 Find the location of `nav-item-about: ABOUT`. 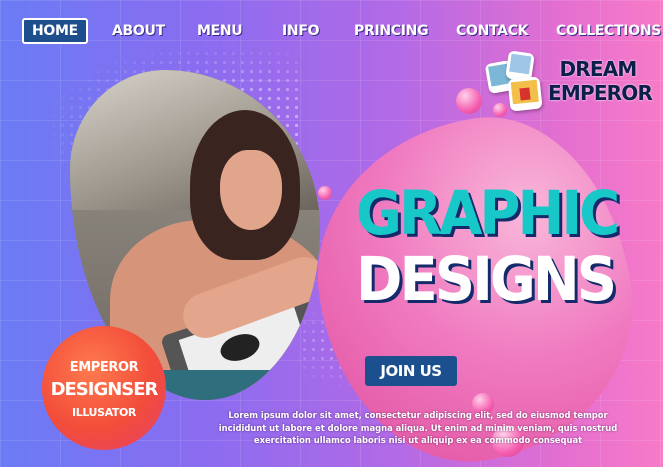

nav-item-about: ABOUT is located at coordinates (138, 31).